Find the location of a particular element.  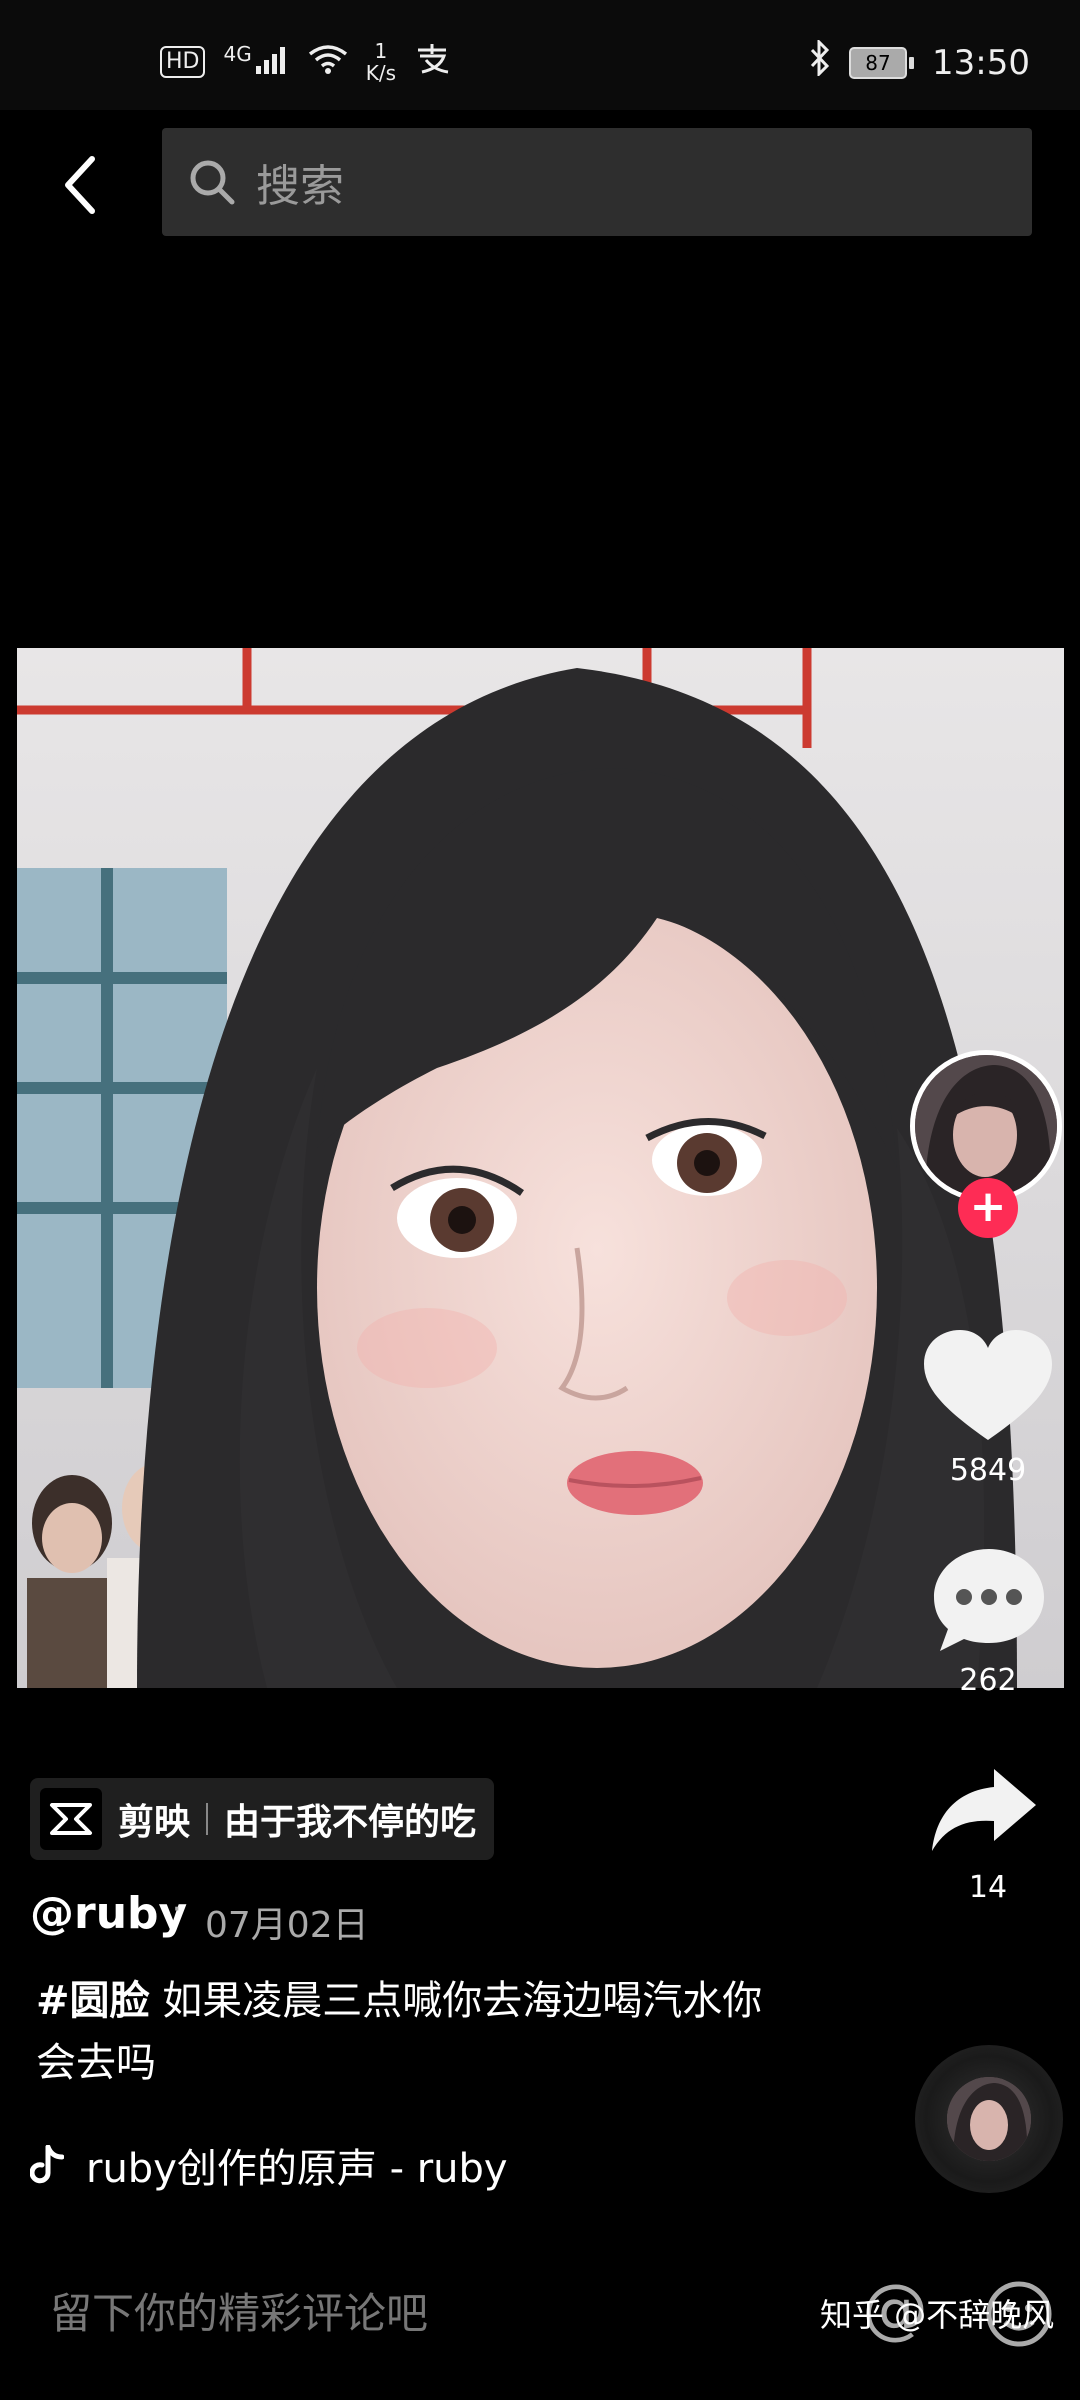

comment-input: 留下你的精彩评论吧 is located at coordinates (239, 2310).